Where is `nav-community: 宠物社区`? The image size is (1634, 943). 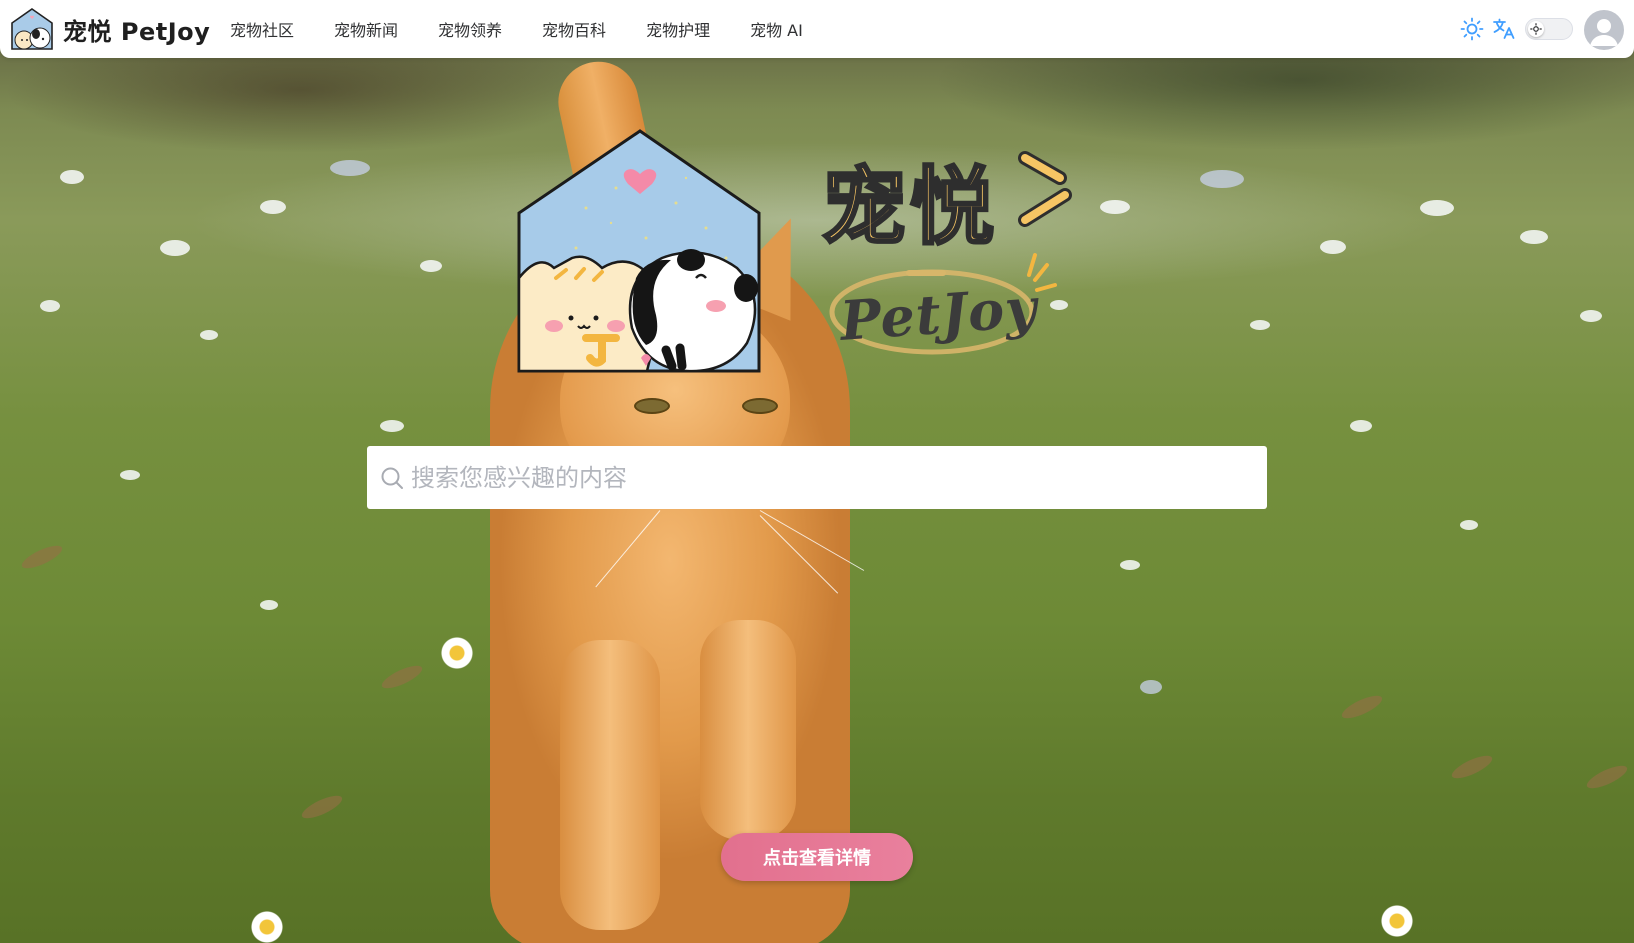
nav-community: 宠物社区 is located at coordinates (262, 29).